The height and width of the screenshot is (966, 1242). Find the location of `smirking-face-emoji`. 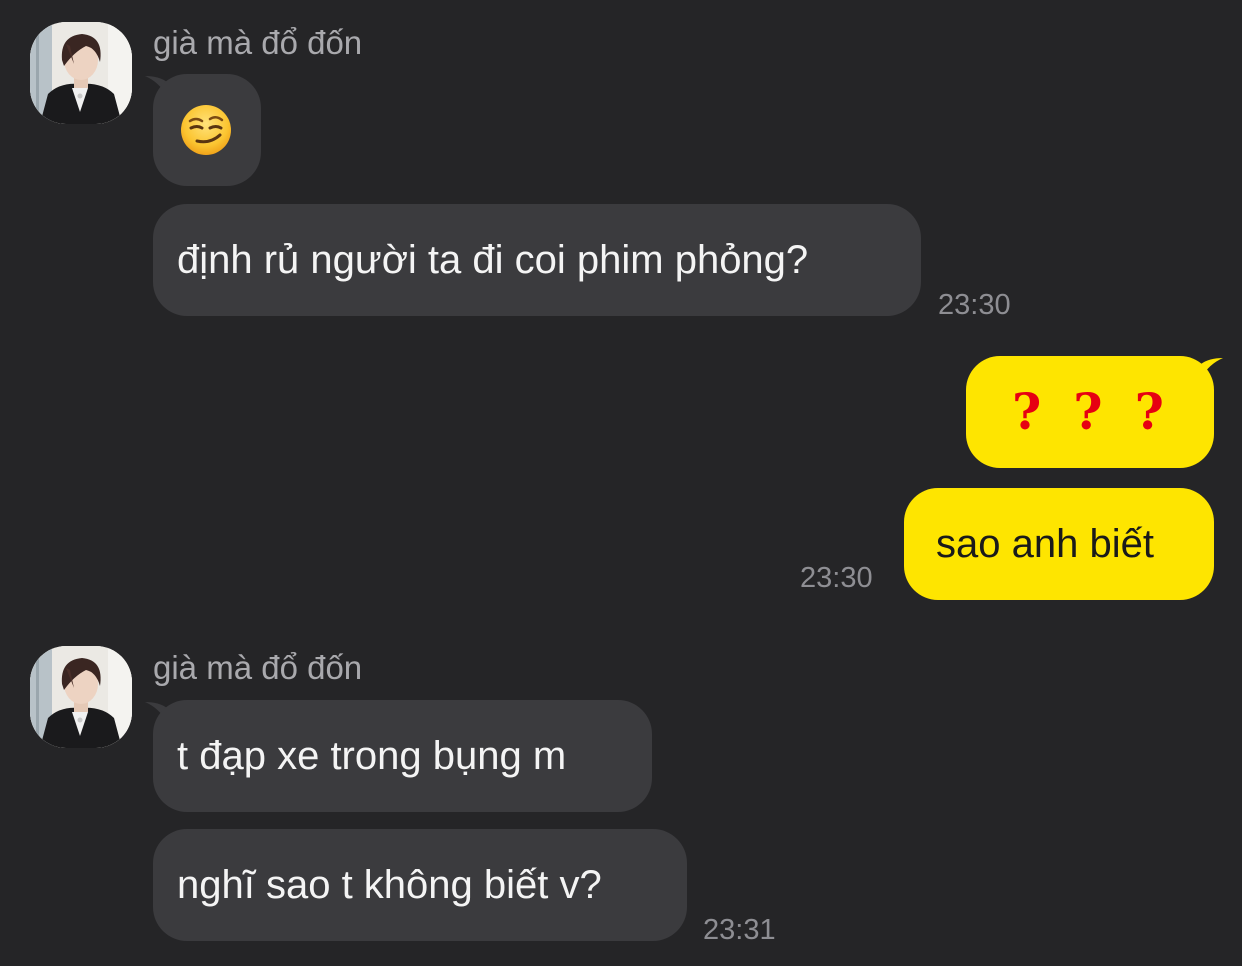

smirking-face-emoji is located at coordinates (206, 130).